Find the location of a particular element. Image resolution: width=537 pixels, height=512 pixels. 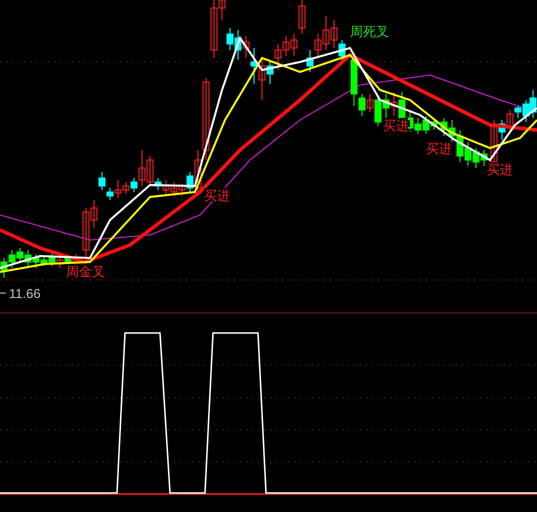

signal-label: 周死叉 is located at coordinates (369, 31).